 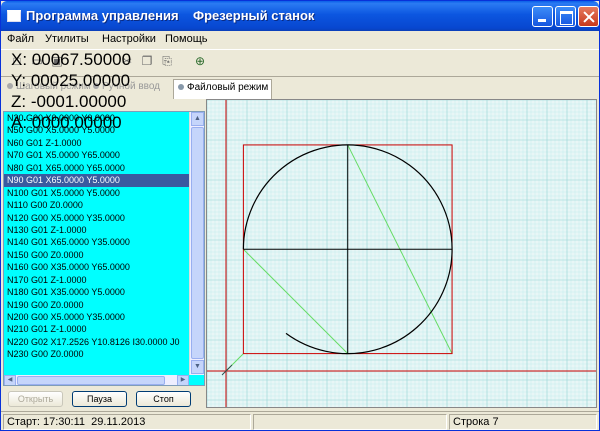 What do you see at coordinates (542, 16) in the screenshot?
I see `minimize-button` at bounding box center [542, 16].